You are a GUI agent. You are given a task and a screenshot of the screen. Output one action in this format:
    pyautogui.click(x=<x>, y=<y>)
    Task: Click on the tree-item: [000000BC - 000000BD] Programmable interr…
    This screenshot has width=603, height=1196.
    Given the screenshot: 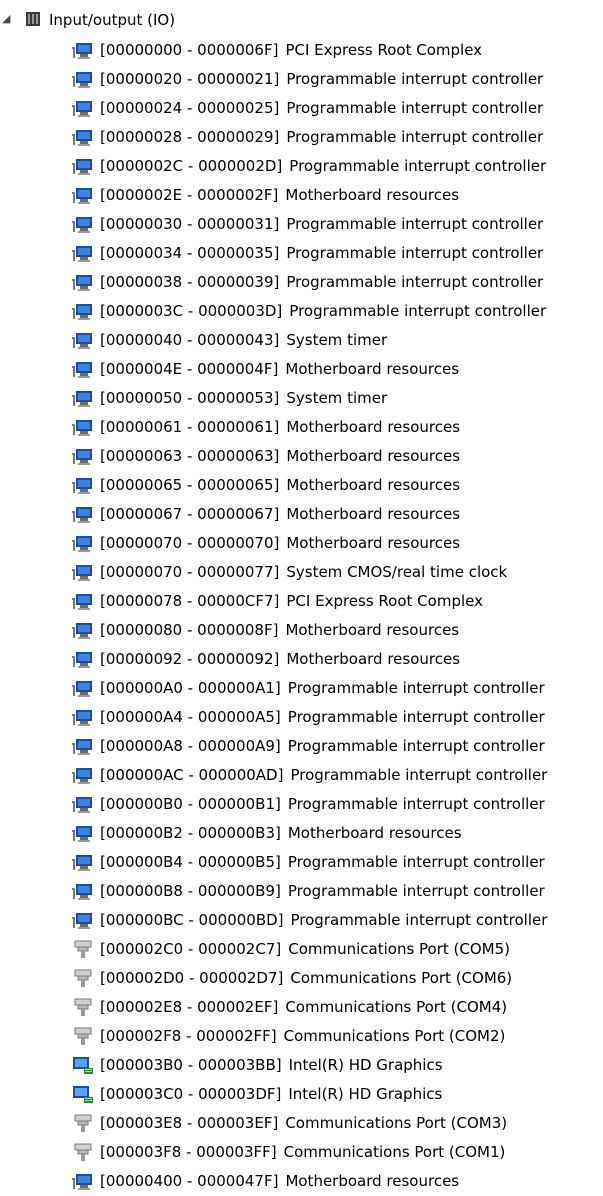 What is the action you would take?
    pyautogui.click(x=301, y=920)
    